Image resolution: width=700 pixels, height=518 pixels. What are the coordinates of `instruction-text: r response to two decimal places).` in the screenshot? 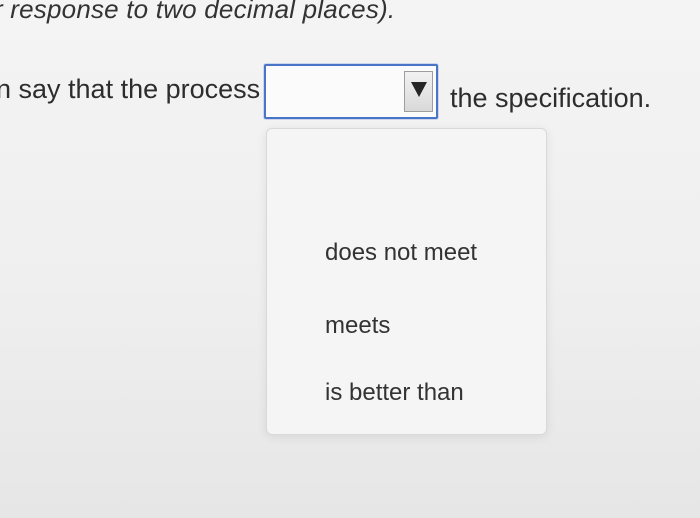 It's located at (198, 12).